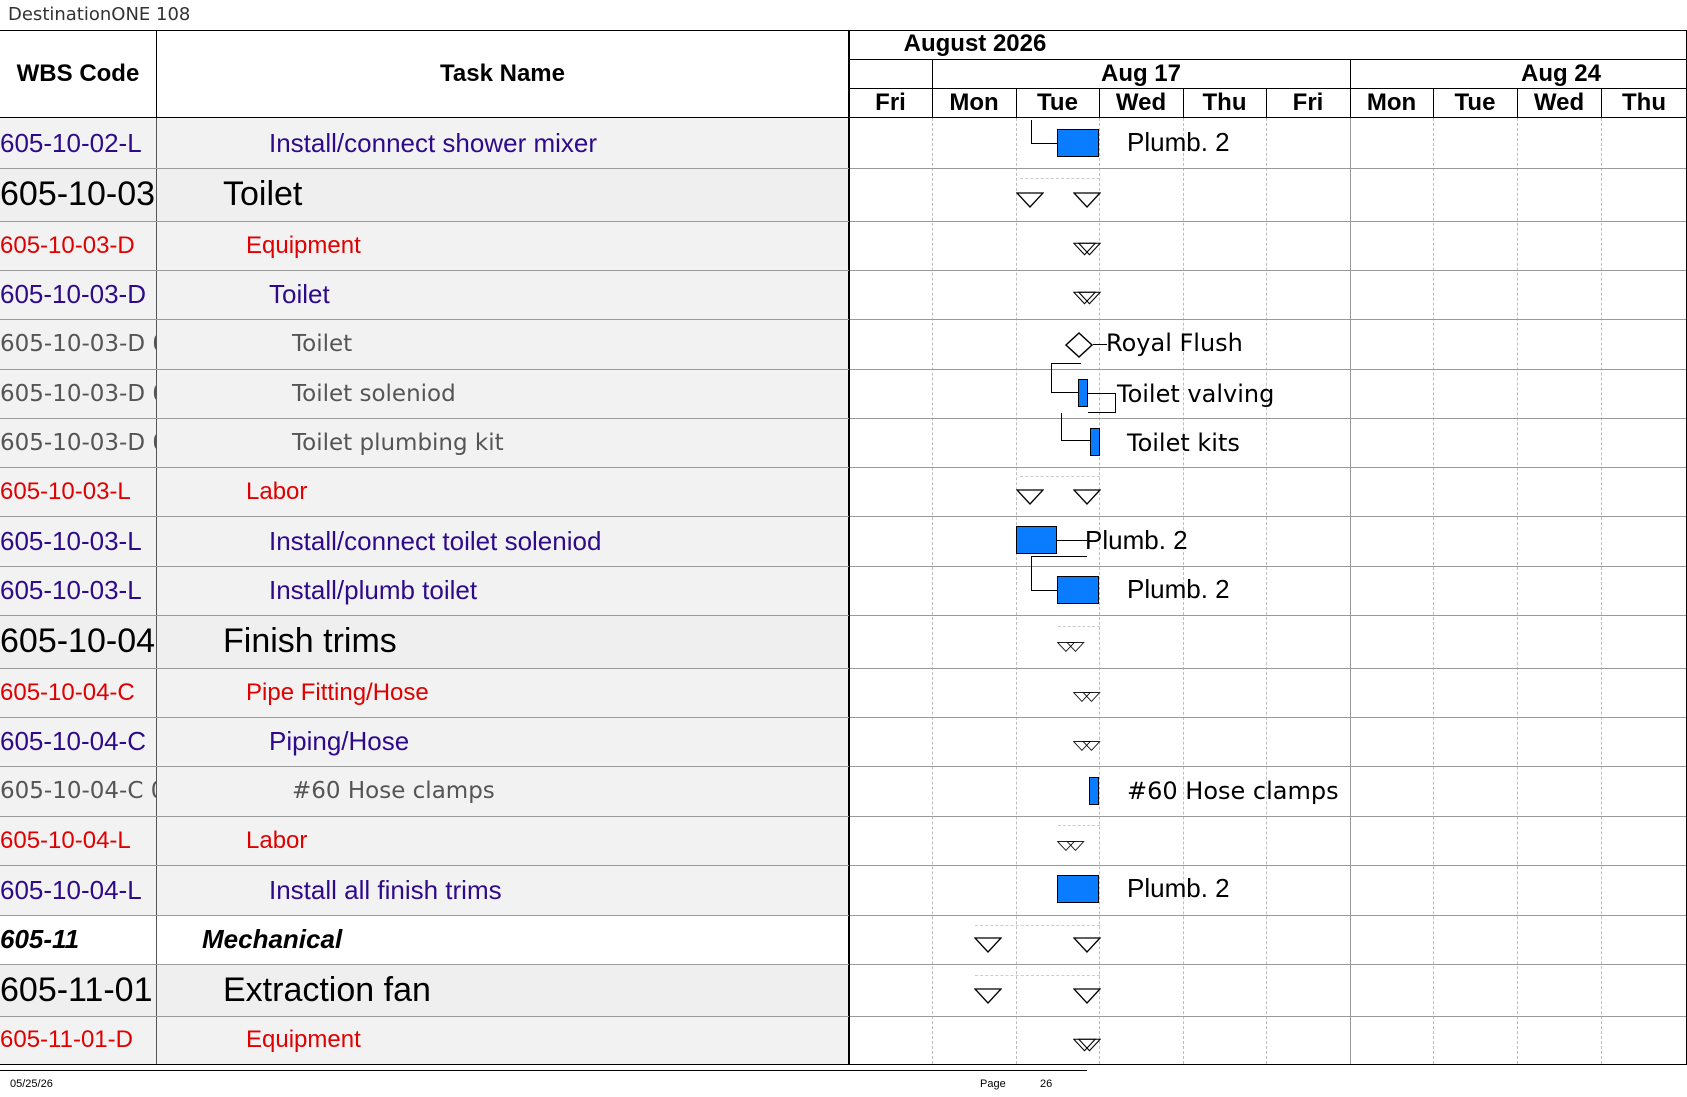 The image size is (1687, 1097). Describe the element at coordinates (78, 1040) in the screenshot. I see `wbs-code: 605-11-01-D` at that location.